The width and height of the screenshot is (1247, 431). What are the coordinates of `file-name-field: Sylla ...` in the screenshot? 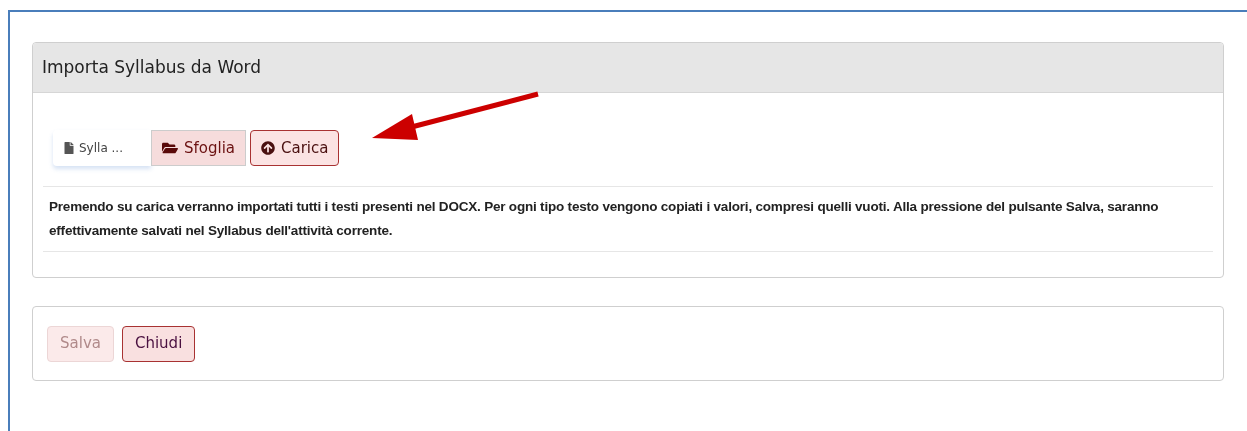 It's located at (102, 148).